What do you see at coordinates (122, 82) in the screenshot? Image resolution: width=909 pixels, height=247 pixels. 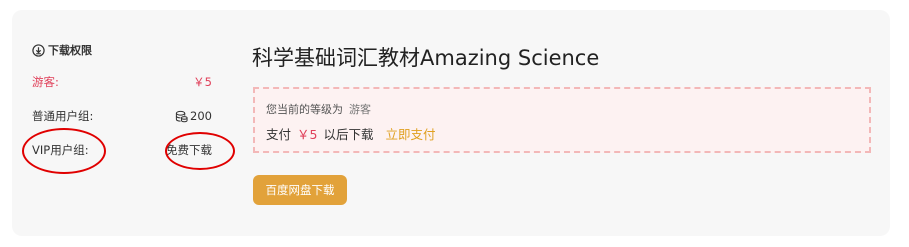 I see `permission-row-guest: 游客: ￥5` at bounding box center [122, 82].